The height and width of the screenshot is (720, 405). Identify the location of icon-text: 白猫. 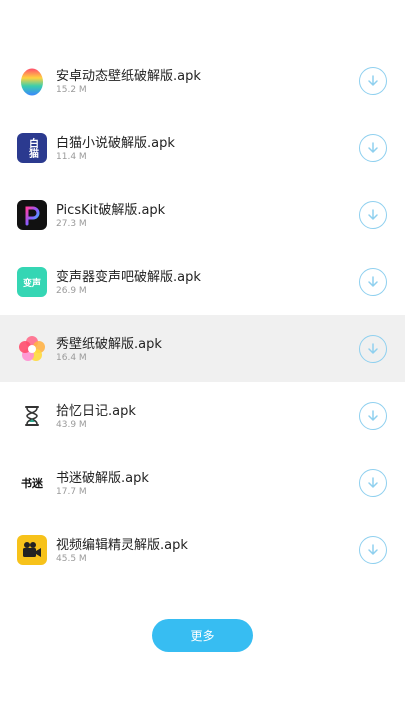
(32, 148).